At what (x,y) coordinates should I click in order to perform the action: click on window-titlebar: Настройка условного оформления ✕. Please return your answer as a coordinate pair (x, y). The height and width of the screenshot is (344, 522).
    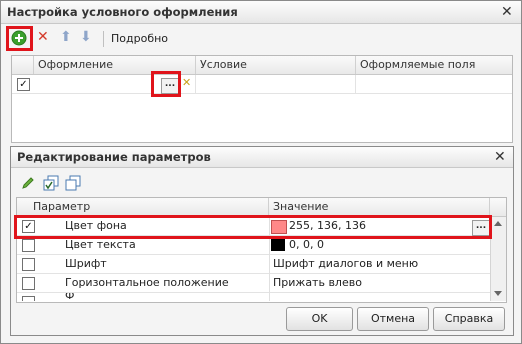
    Looking at the image, I should click on (261, 12).